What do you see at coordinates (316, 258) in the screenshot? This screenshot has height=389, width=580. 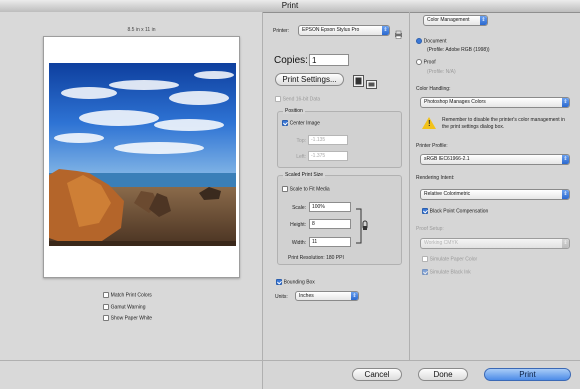 I see `print-resolution-label: Print Resolution: 180 PPI` at bounding box center [316, 258].